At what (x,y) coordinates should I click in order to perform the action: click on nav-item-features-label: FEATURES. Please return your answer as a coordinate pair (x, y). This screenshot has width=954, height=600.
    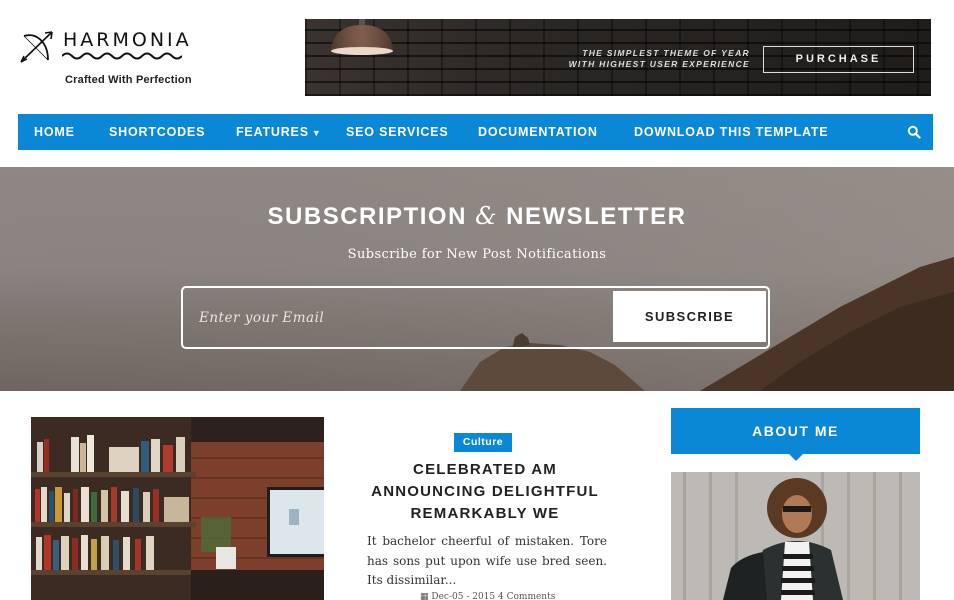
    Looking at the image, I should click on (272, 132).